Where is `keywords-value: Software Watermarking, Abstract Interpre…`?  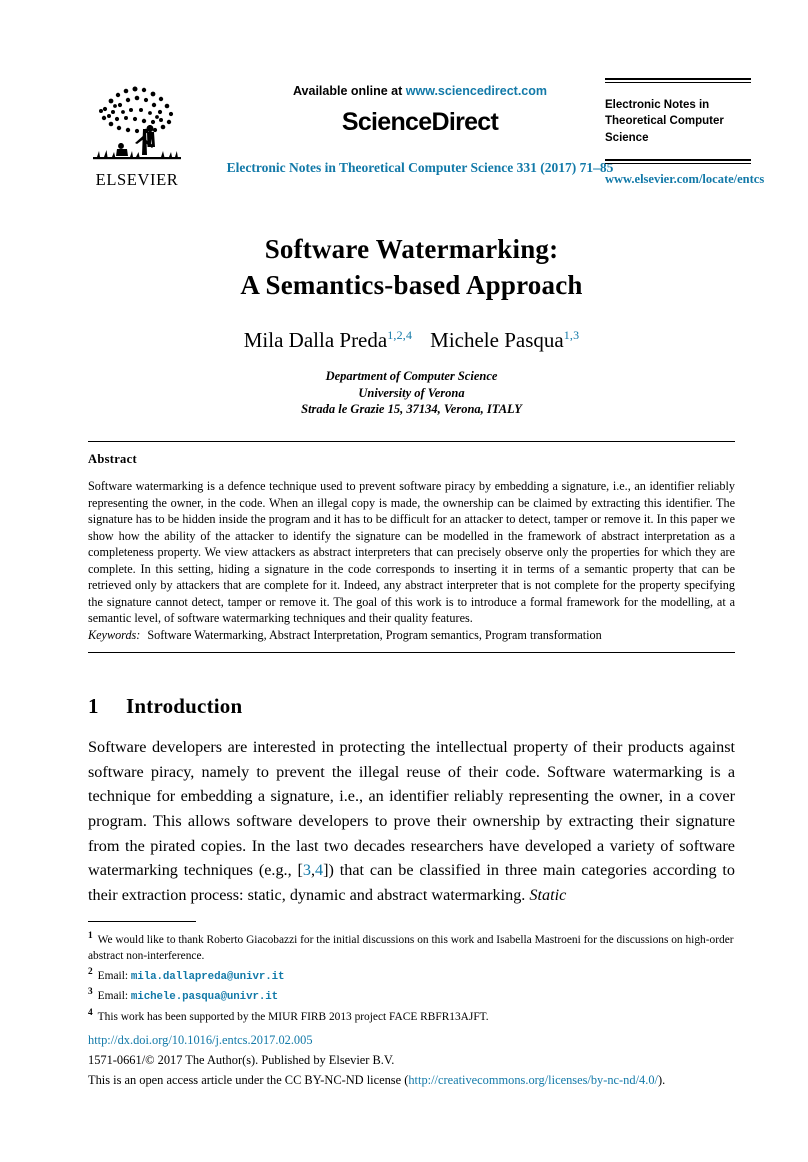
keywords-value: Software Watermarking, Abstract Interpre… is located at coordinates (374, 635).